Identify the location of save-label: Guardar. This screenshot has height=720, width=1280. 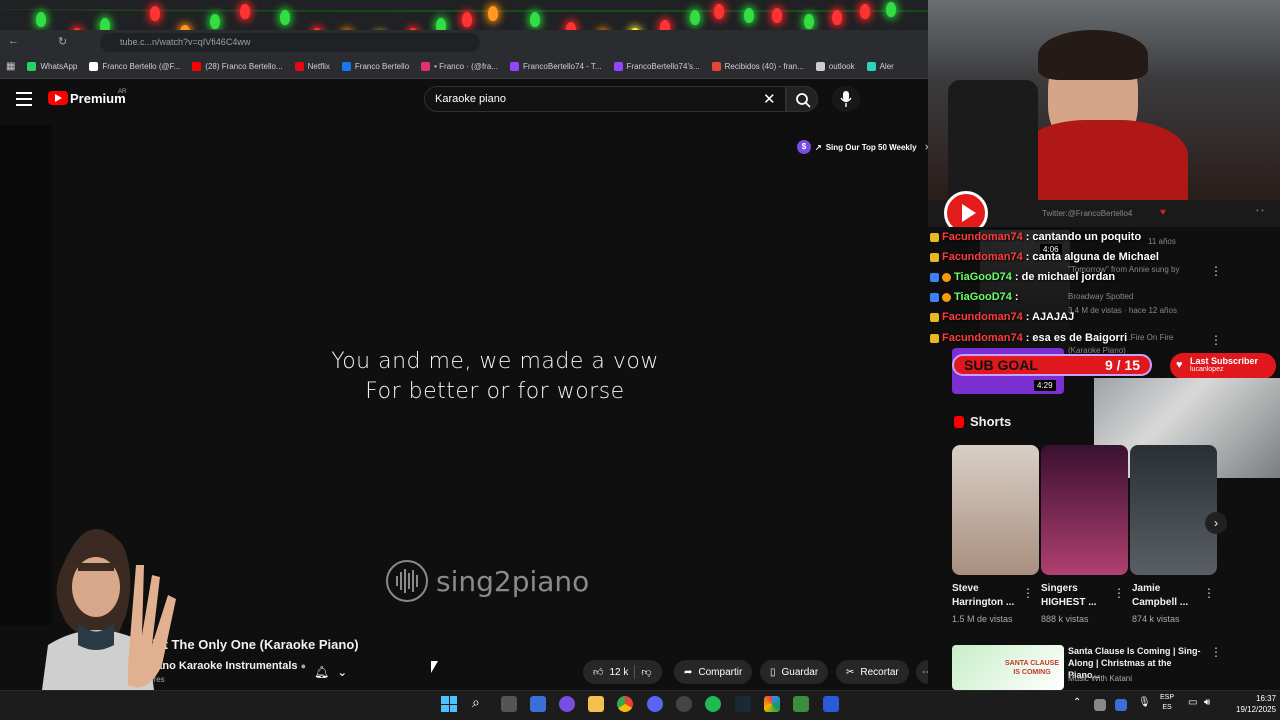
(800, 672).